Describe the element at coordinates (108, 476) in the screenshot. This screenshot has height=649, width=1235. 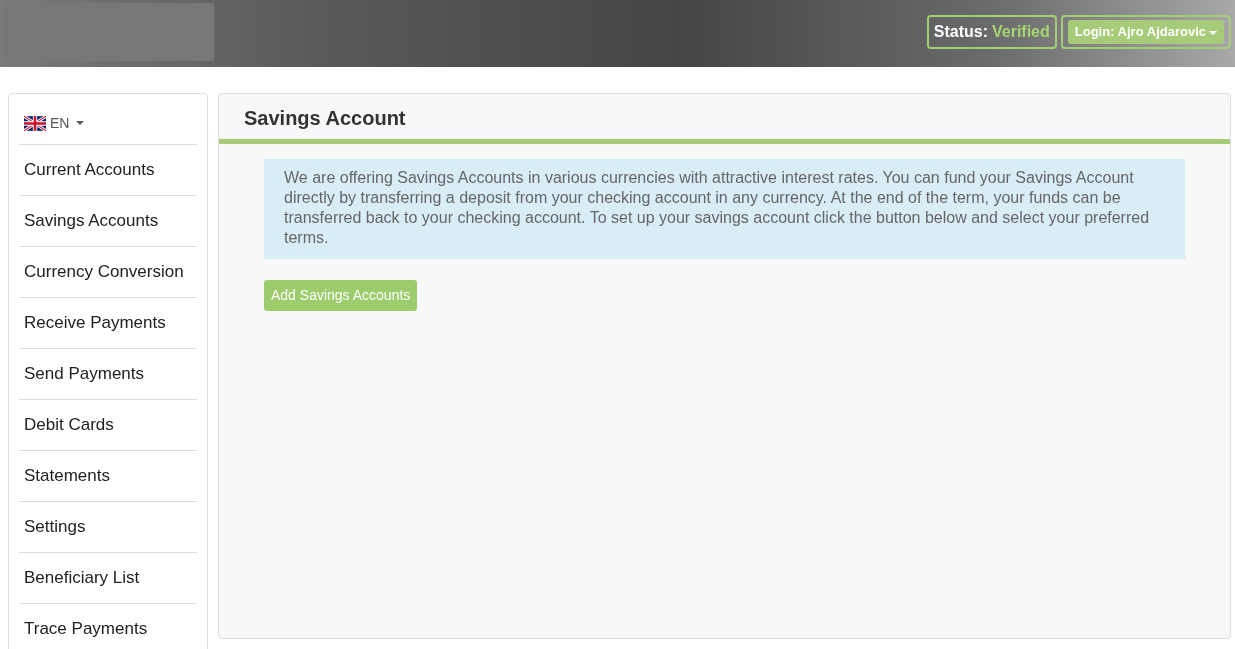
I see `sidebar-item: Statements` at that location.